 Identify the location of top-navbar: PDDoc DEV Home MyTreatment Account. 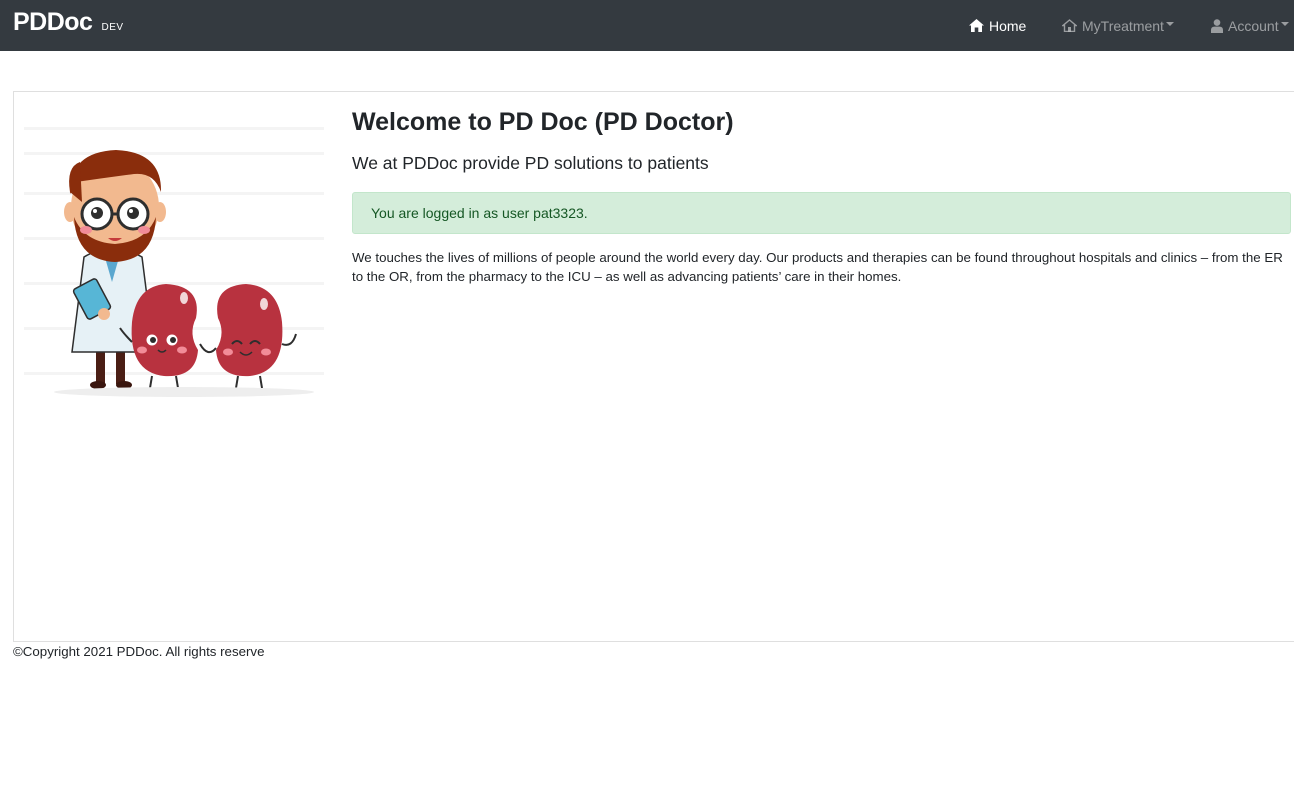
(647, 25).